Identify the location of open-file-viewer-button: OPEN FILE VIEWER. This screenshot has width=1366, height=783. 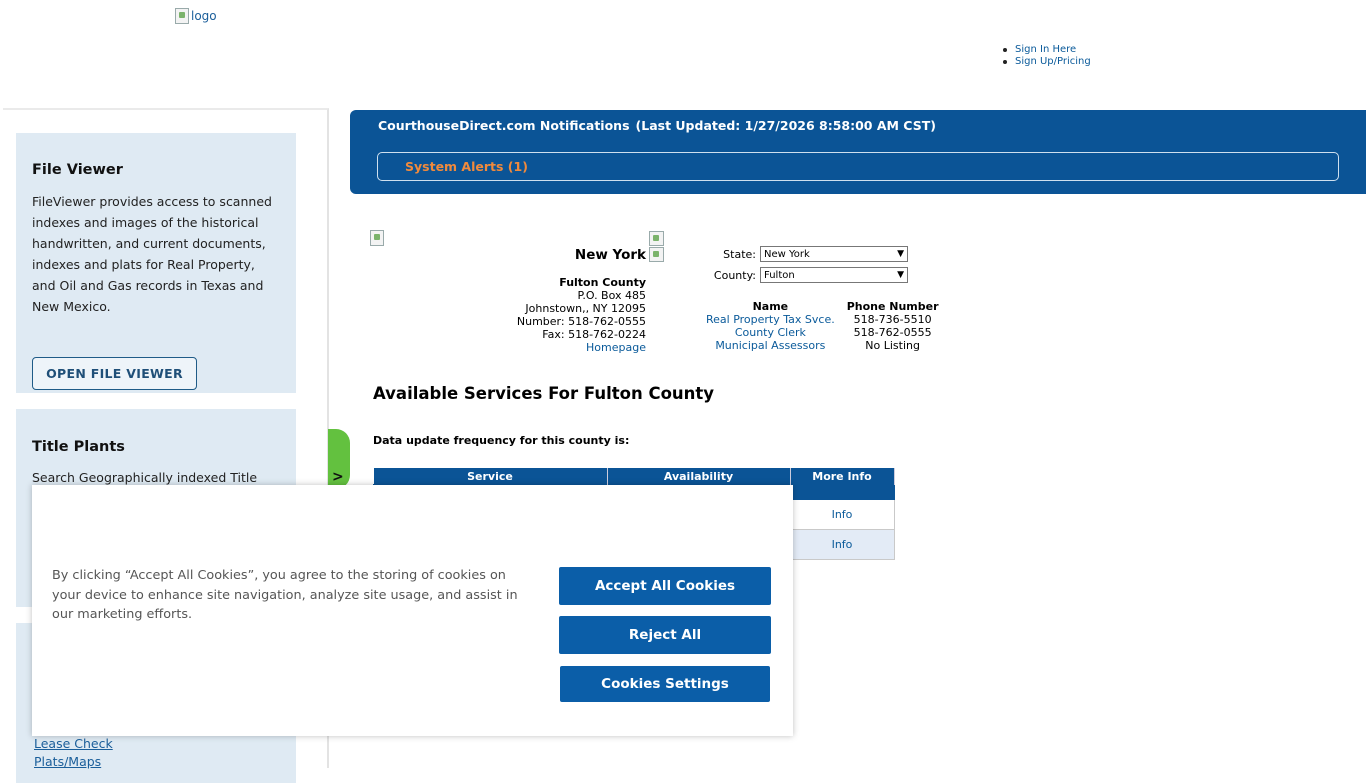
(114, 373).